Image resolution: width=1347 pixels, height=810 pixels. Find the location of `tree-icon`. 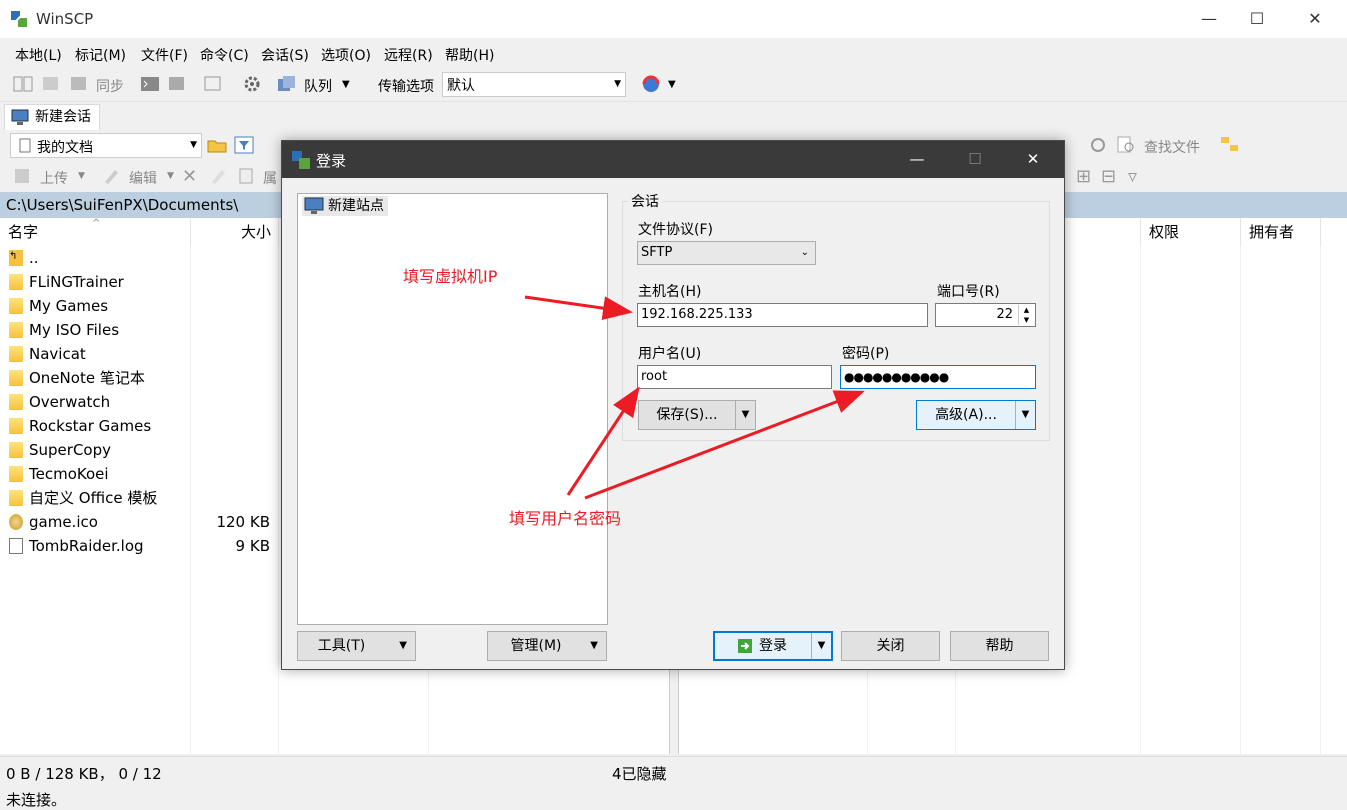

tree-icon is located at coordinates (1230, 145).